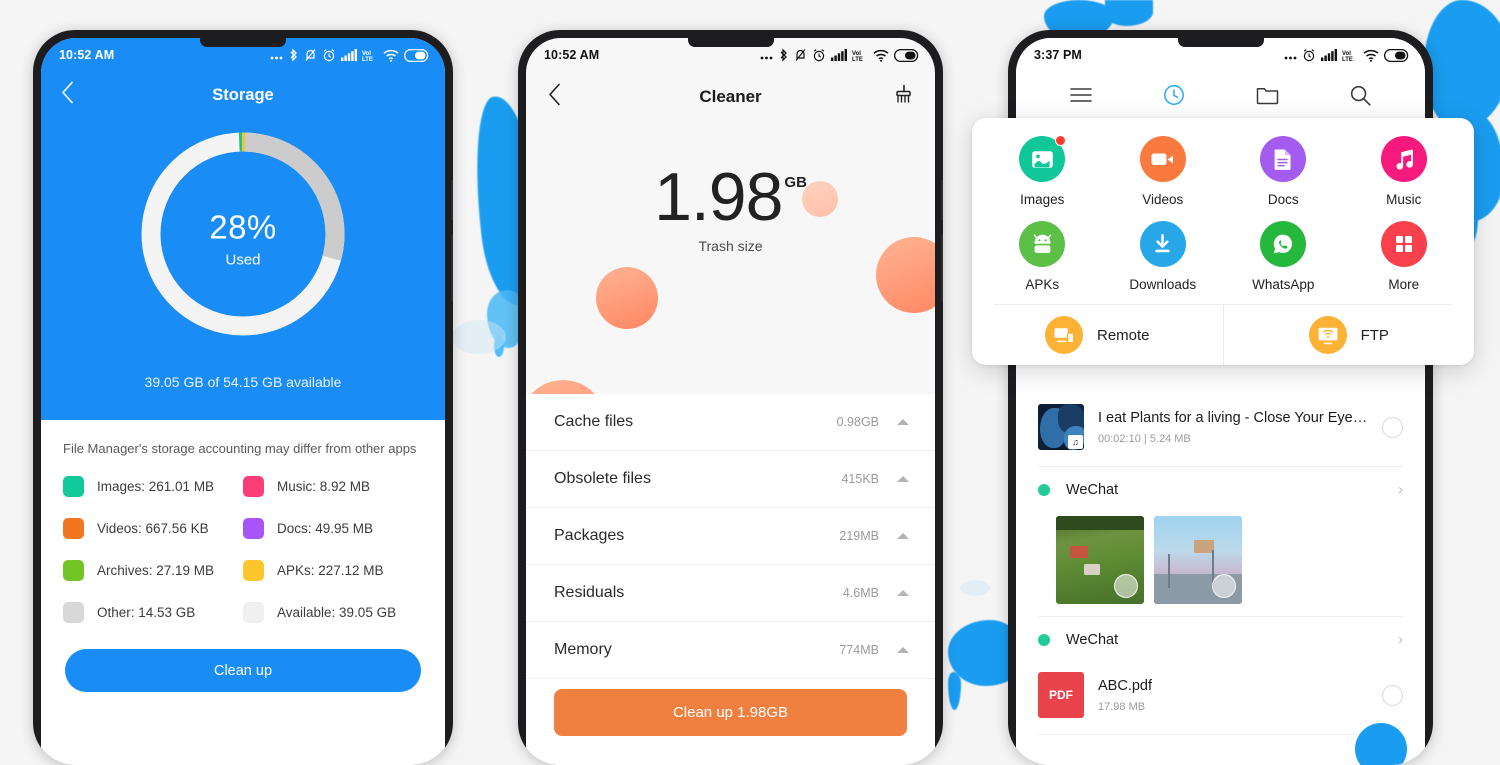  Describe the element at coordinates (1283, 284) in the screenshot. I see `category-label: WhatsApp` at that location.